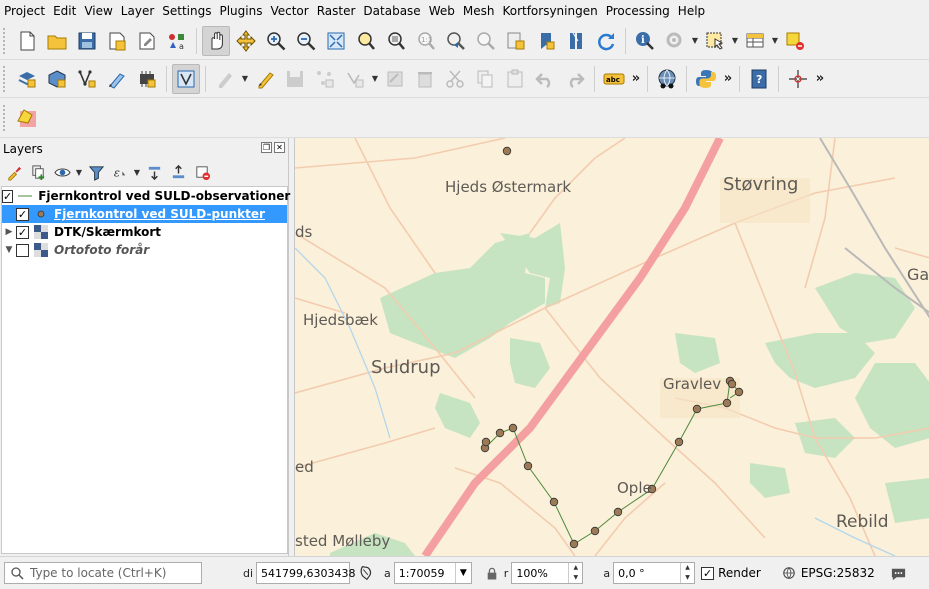 The image size is (929, 589). Describe the element at coordinates (62, 172) in the screenshot. I see `visibility-icon` at that location.